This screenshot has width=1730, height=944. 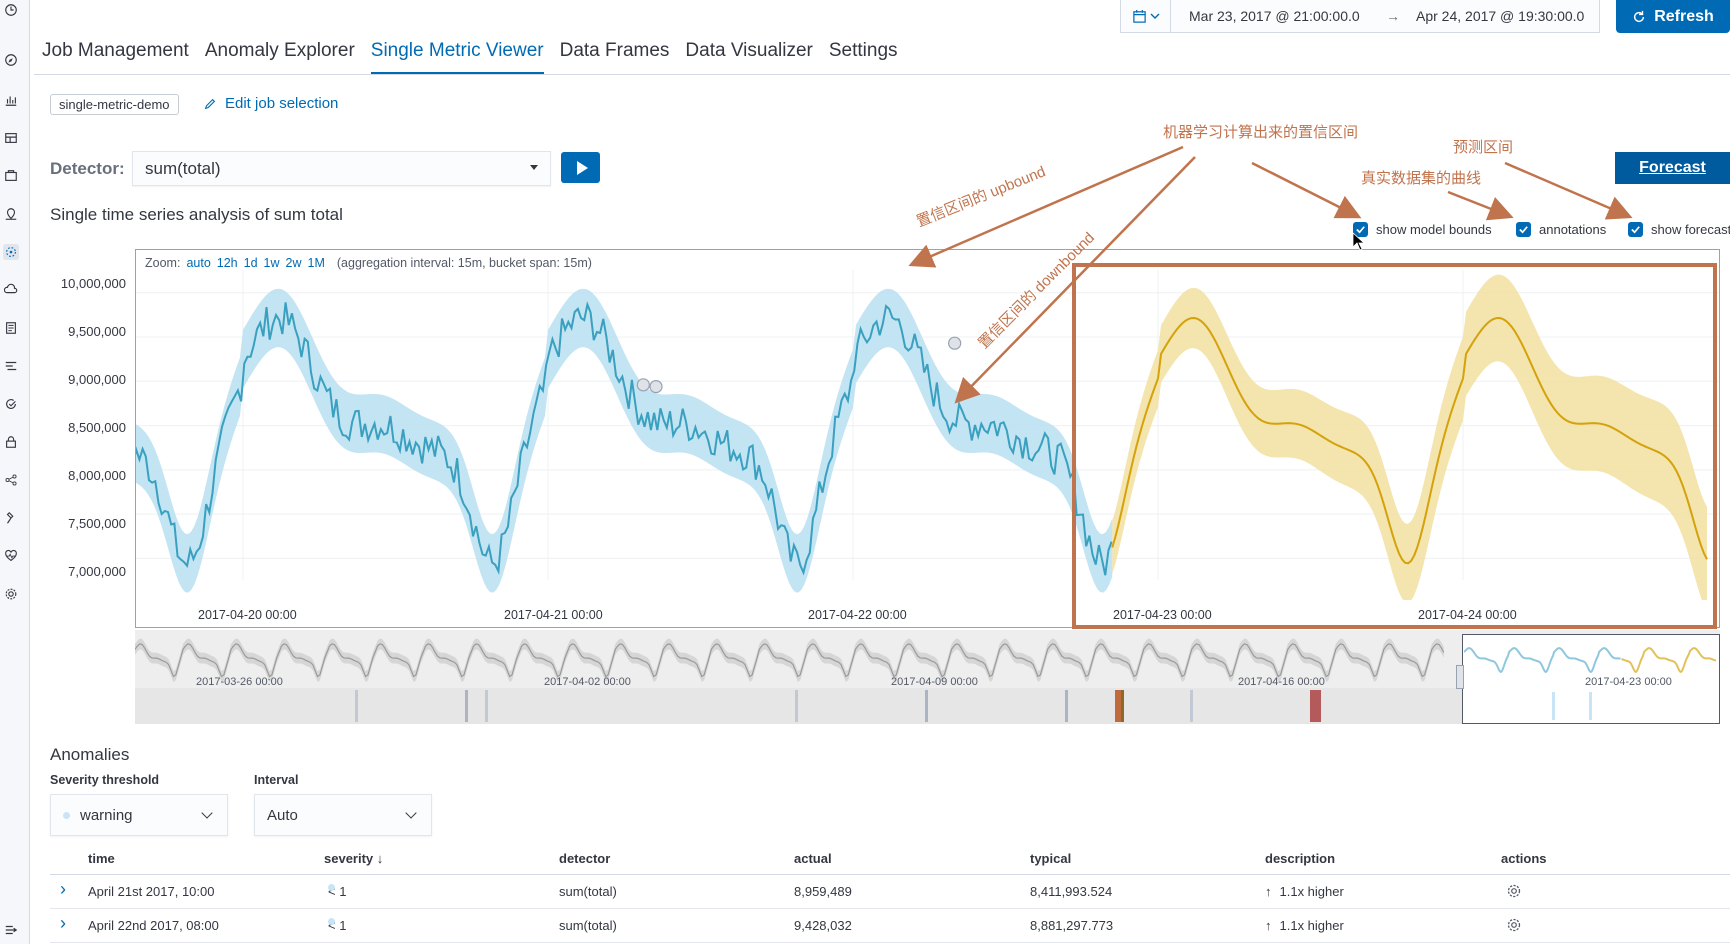 I want to click on annotation-real-curve: 真实数据集的曲线, so click(x=1421, y=178).